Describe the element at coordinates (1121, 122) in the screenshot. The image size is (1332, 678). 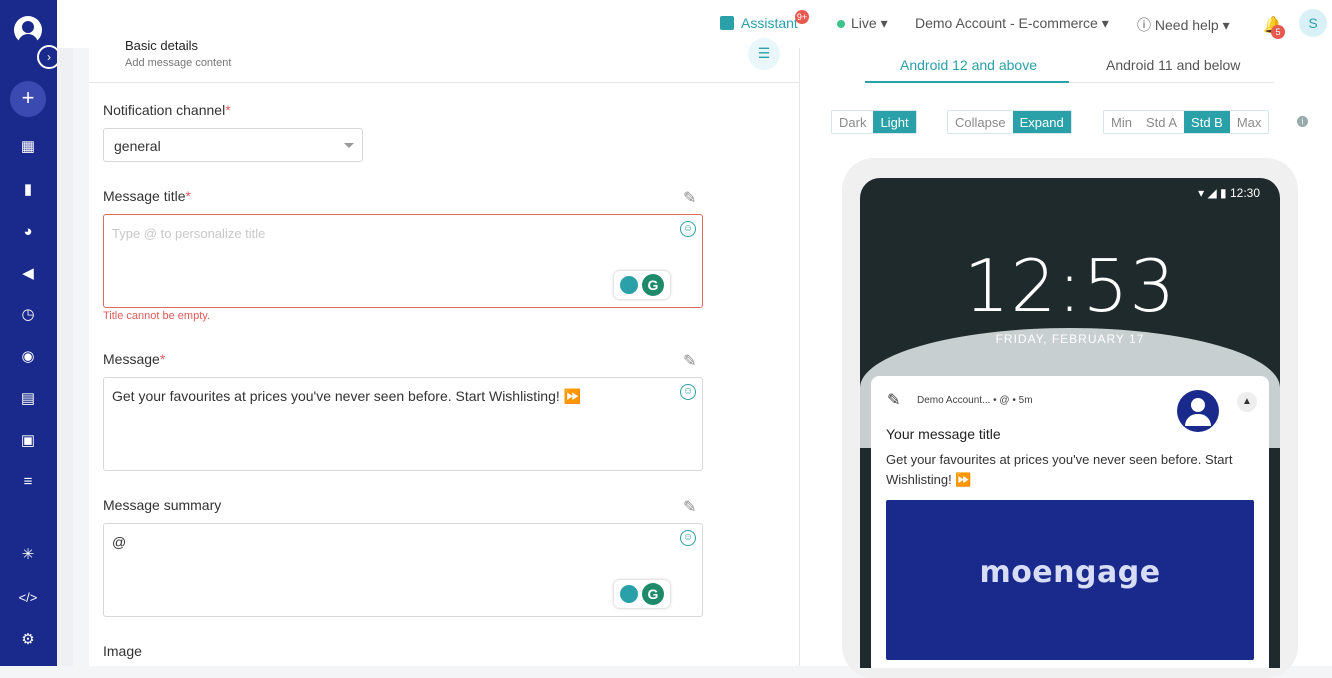
I see `size-min: Min` at that location.